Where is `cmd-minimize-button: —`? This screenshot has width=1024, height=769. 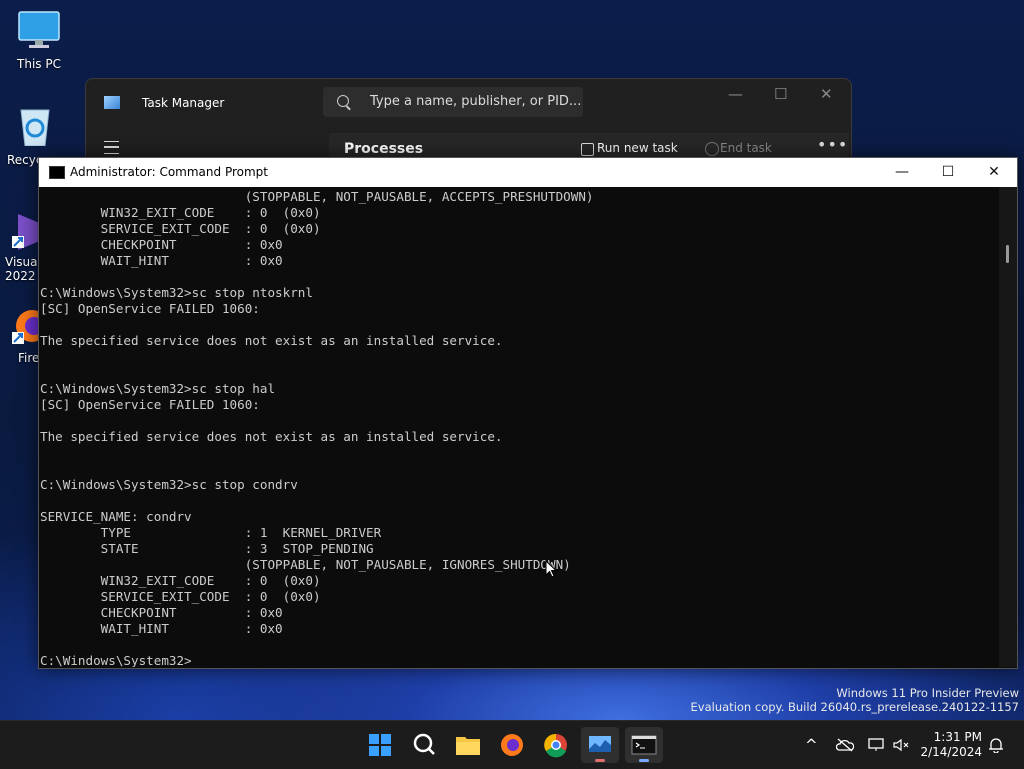
cmd-minimize-button: — is located at coordinates (902, 172).